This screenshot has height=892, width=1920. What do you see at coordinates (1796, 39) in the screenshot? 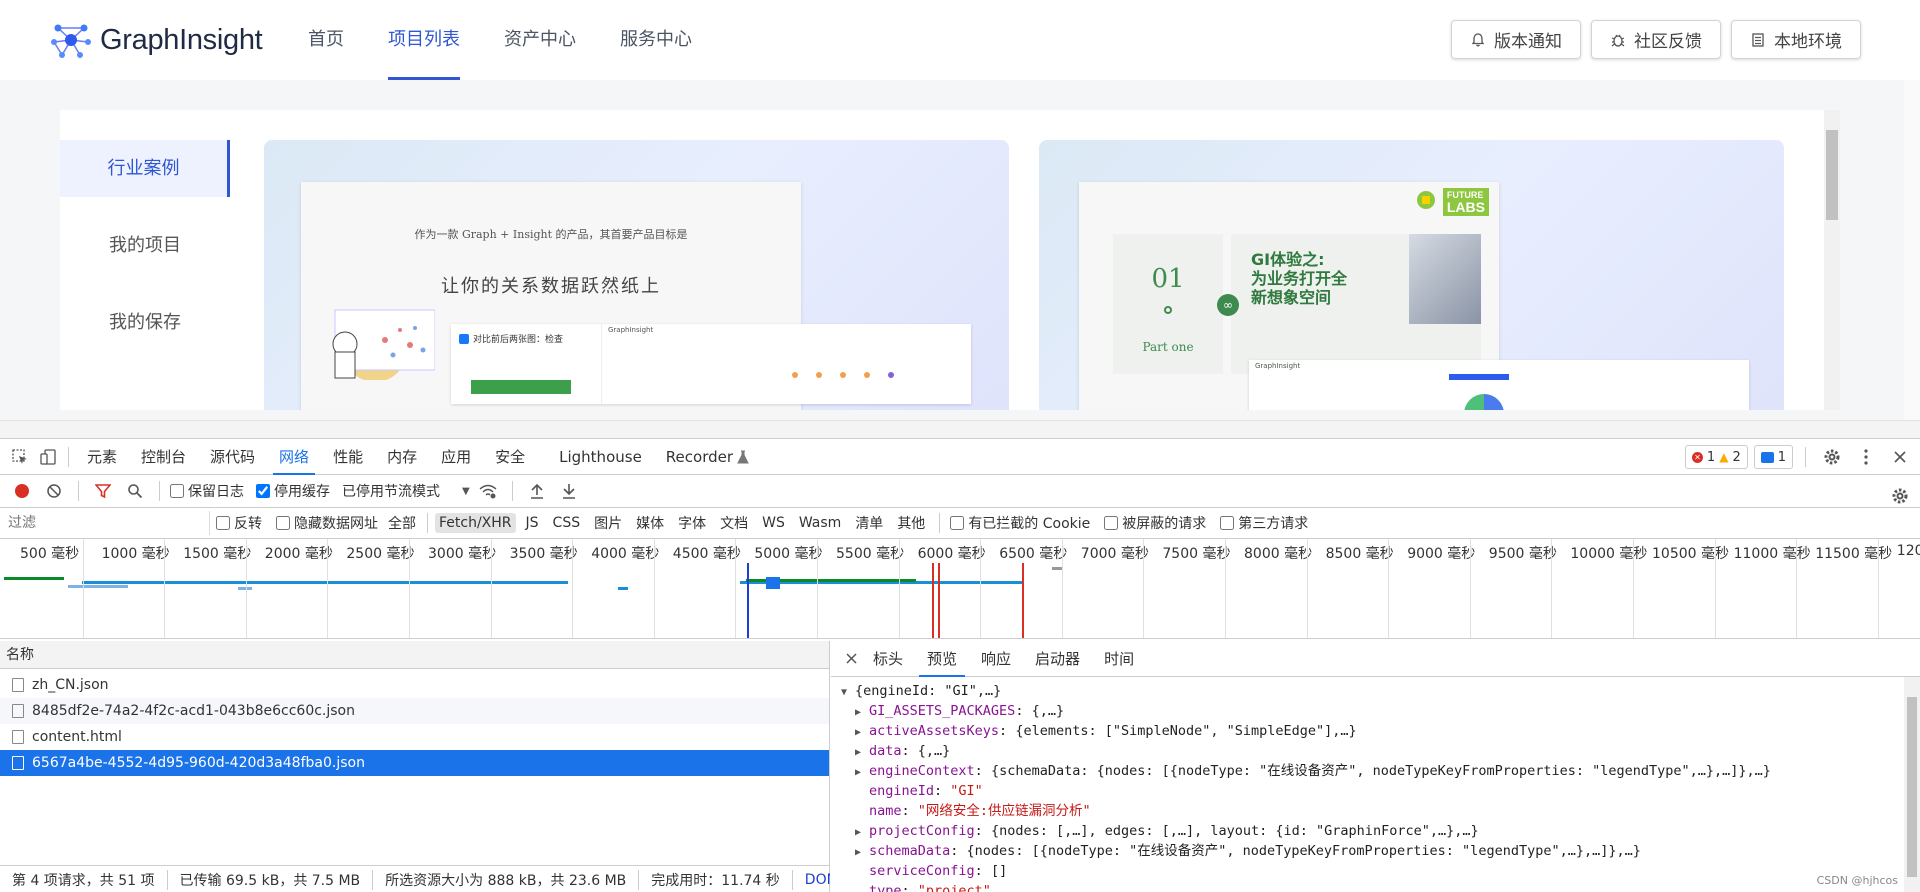
I see `local-env-button: 本地环境` at bounding box center [1796, 39].